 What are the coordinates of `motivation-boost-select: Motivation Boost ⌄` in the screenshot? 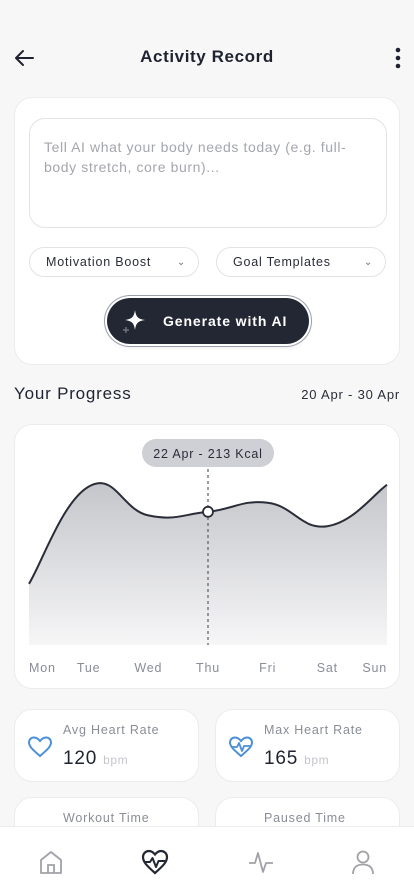 It's located at (114, 262).